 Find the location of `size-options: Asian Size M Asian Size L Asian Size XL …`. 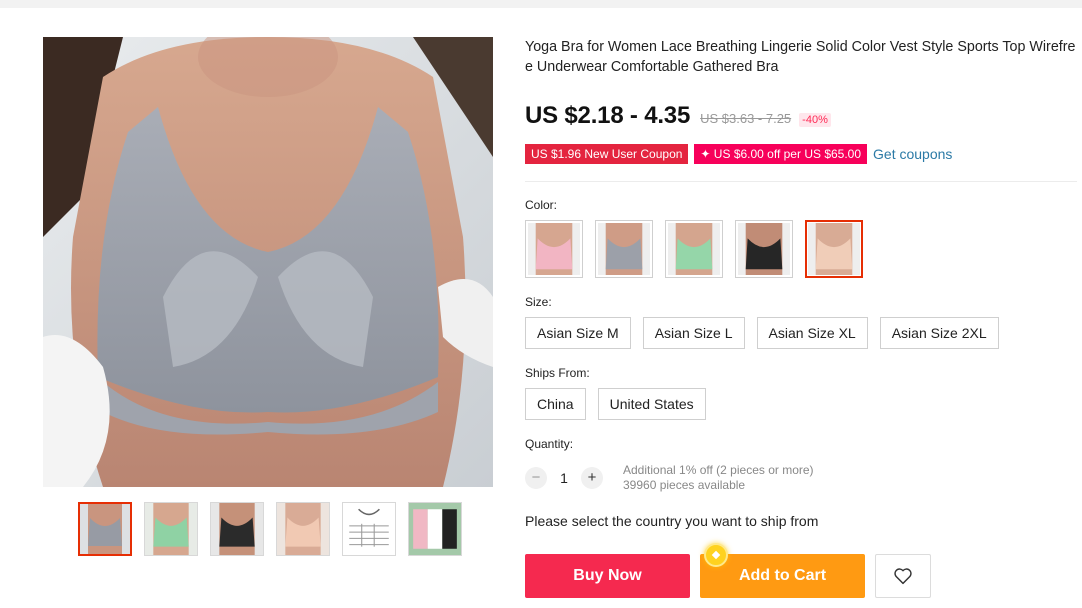

size-options: Asian Size M Asian Size L Asian Size XL … is located at coordinates (762, 333).